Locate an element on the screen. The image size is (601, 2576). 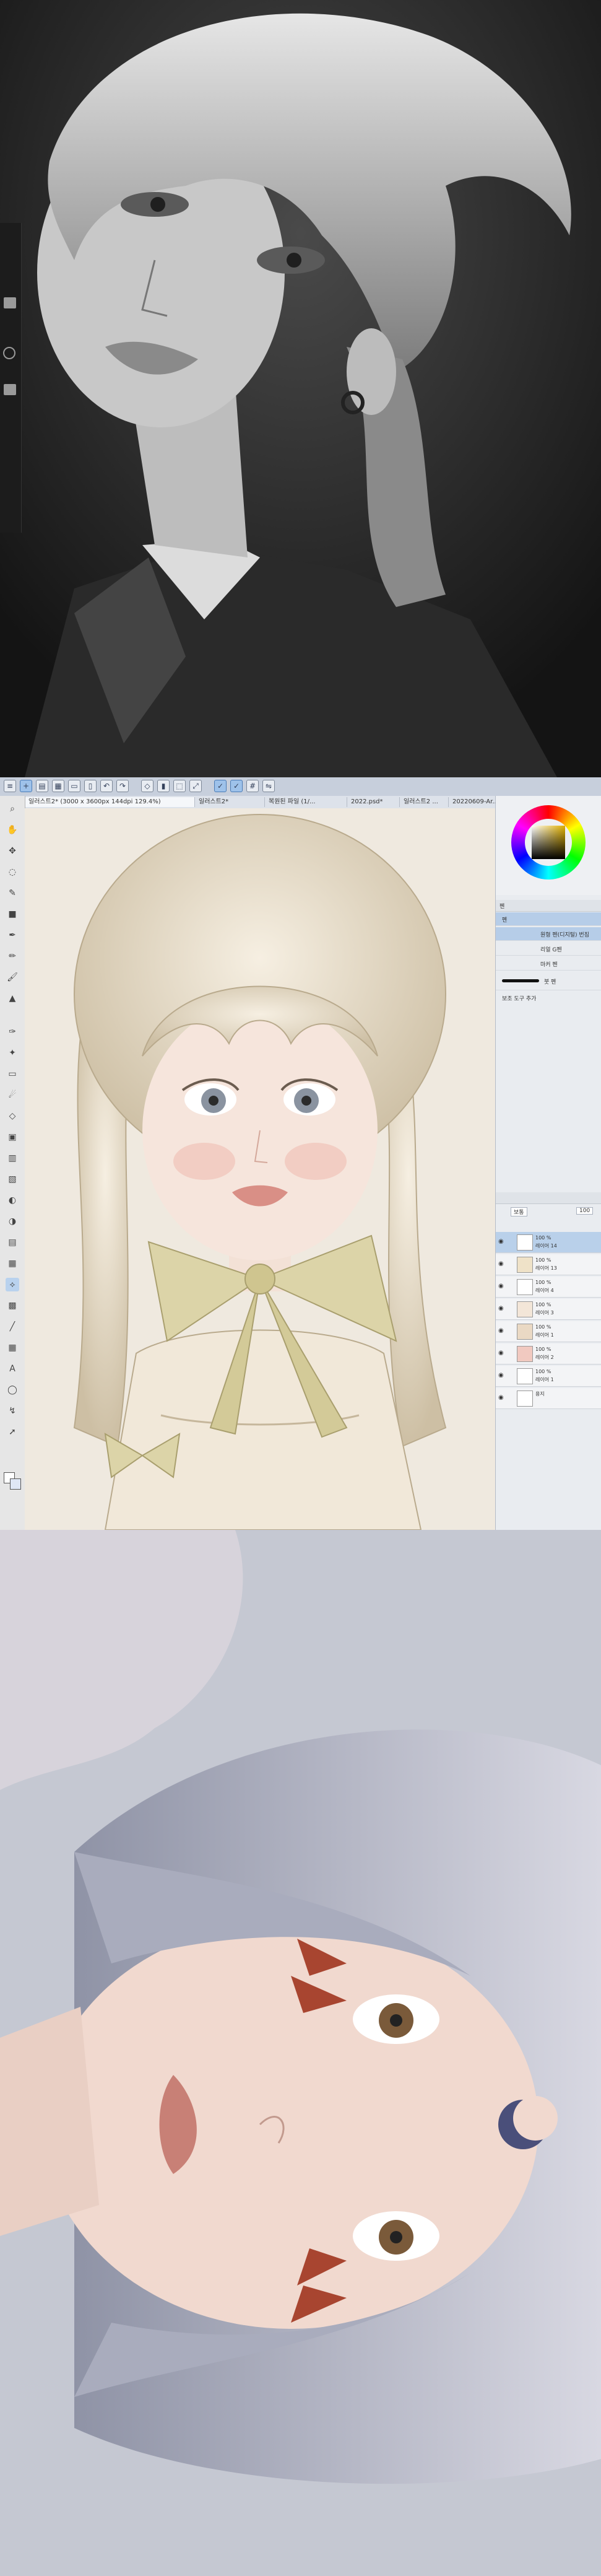
airbrush-icon: ✑ is located at coordinates (12, 1032).